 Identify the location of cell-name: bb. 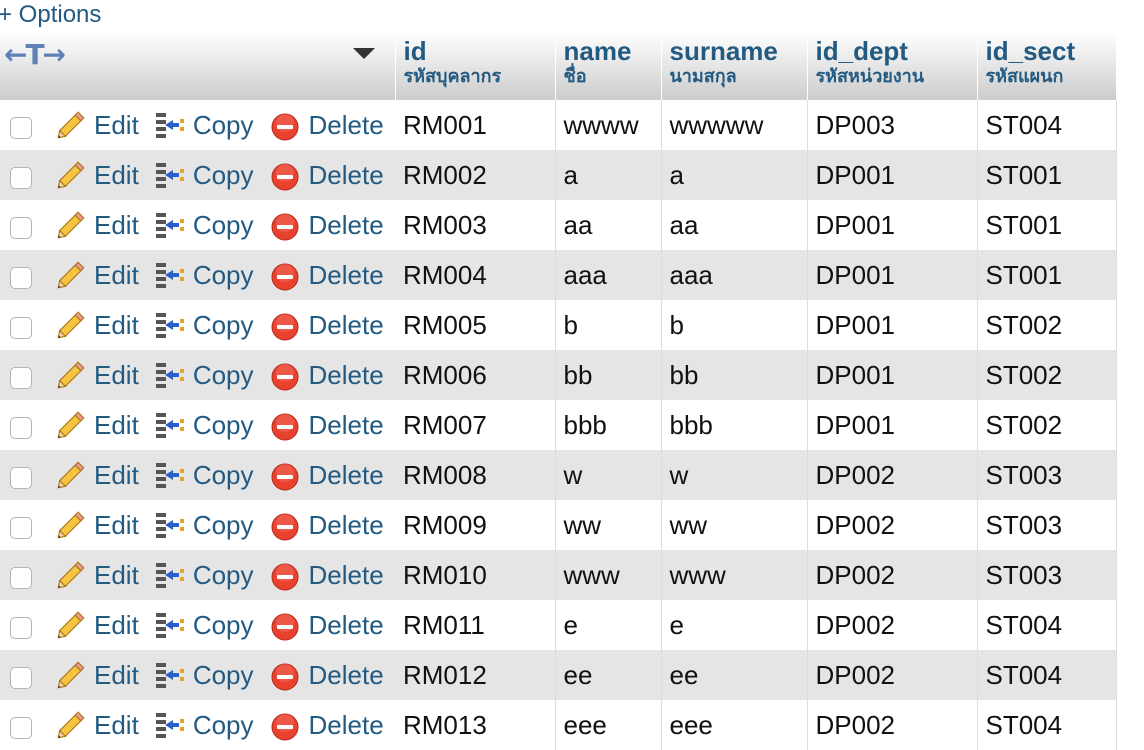
(608, 375).